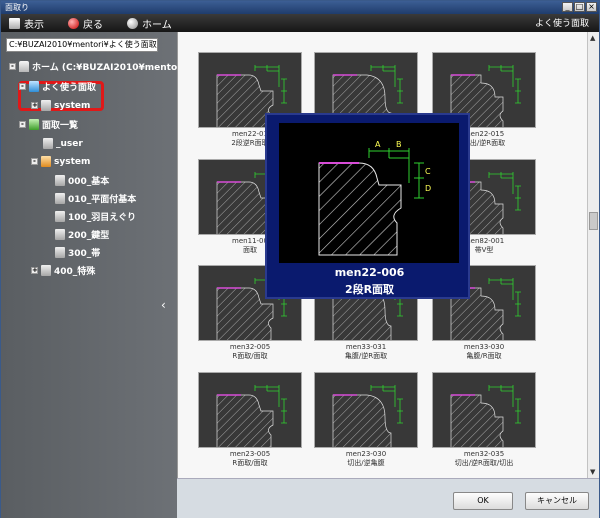 The image size is (600, 518). What do you see at coordinates (366, 463) in the screenshot?
I see `profile-name: 切出/逆亀腹` at bounding box center [366, 463].